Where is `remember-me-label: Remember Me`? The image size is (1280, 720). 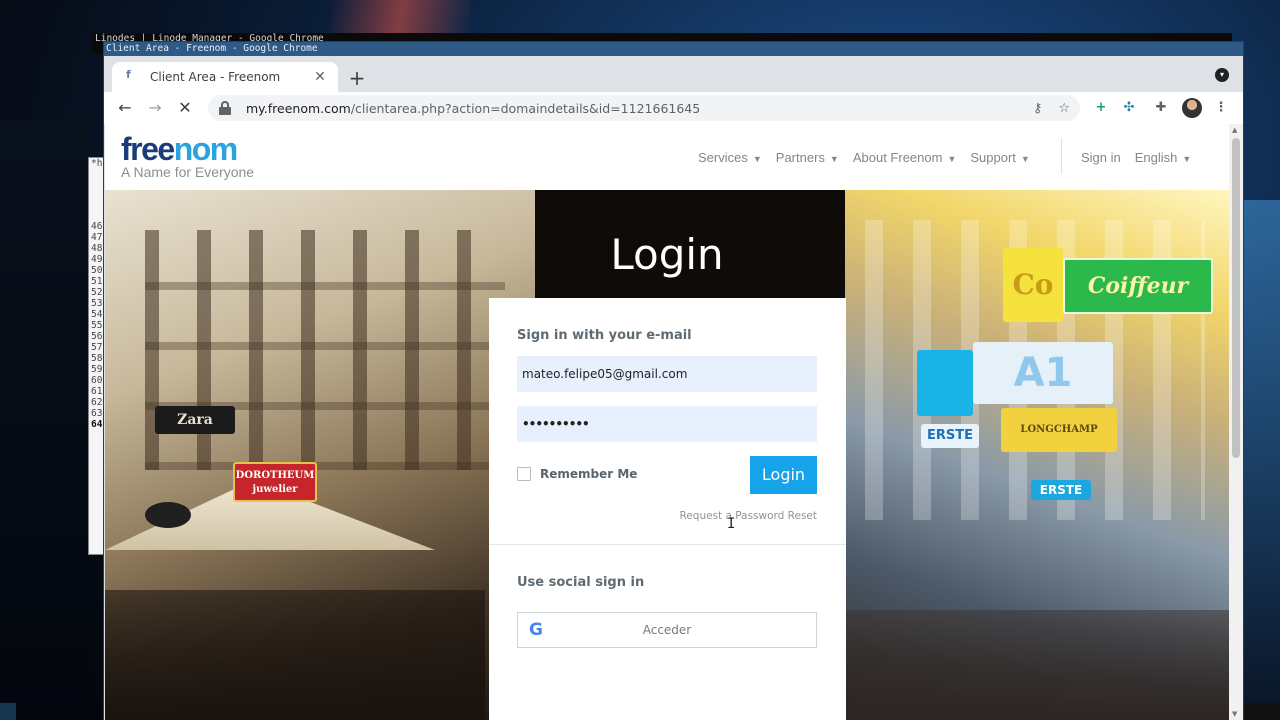
remember-me-label: Remember Me is located at coordinates (588, 474).